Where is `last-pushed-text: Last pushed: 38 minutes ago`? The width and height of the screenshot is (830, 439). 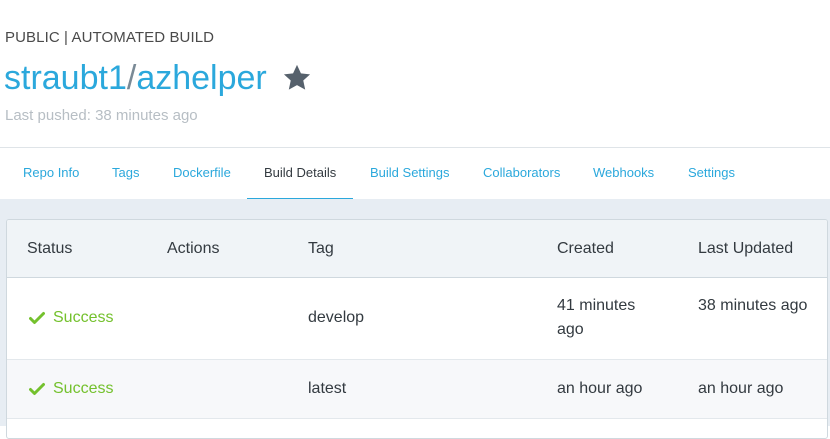
last-pushed-text: Last pushed: 38 minutes ago is located at coordinates (101, 115).